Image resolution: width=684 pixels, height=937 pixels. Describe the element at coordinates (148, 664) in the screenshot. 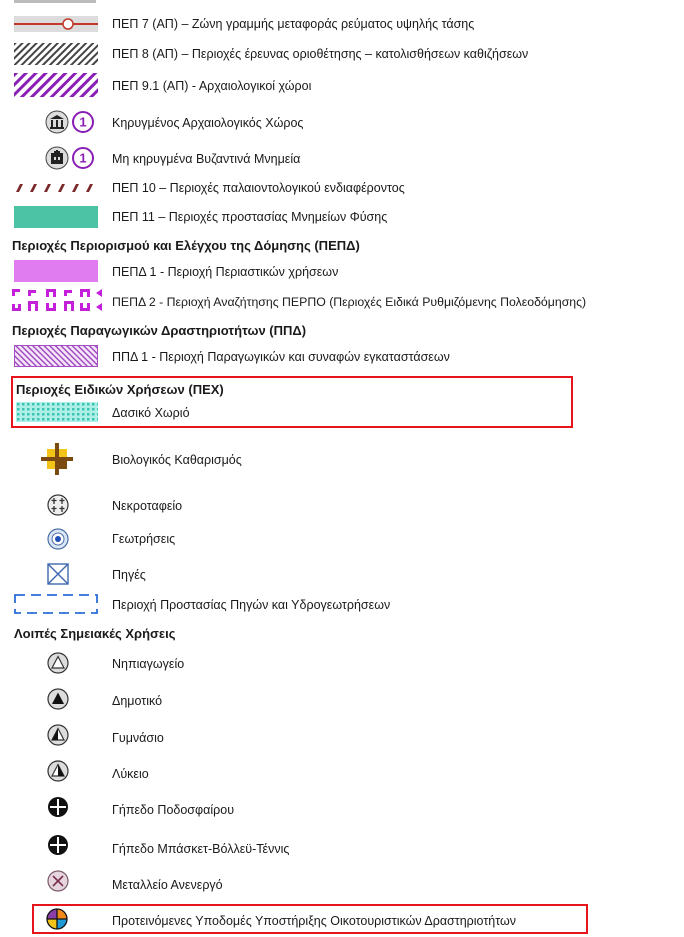

I see `legend-label-kindergarten: Νηπιαγωγείο` at that location.